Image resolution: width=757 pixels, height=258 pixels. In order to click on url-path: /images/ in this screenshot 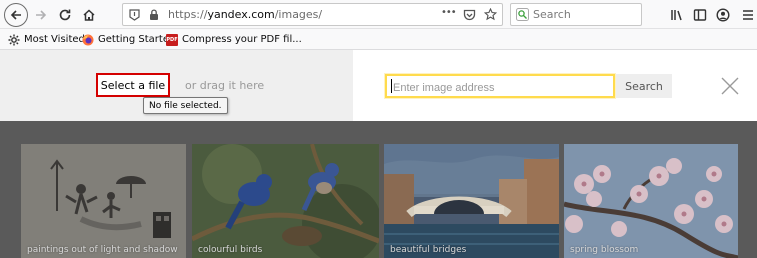, I will do `click(298, 14)`.